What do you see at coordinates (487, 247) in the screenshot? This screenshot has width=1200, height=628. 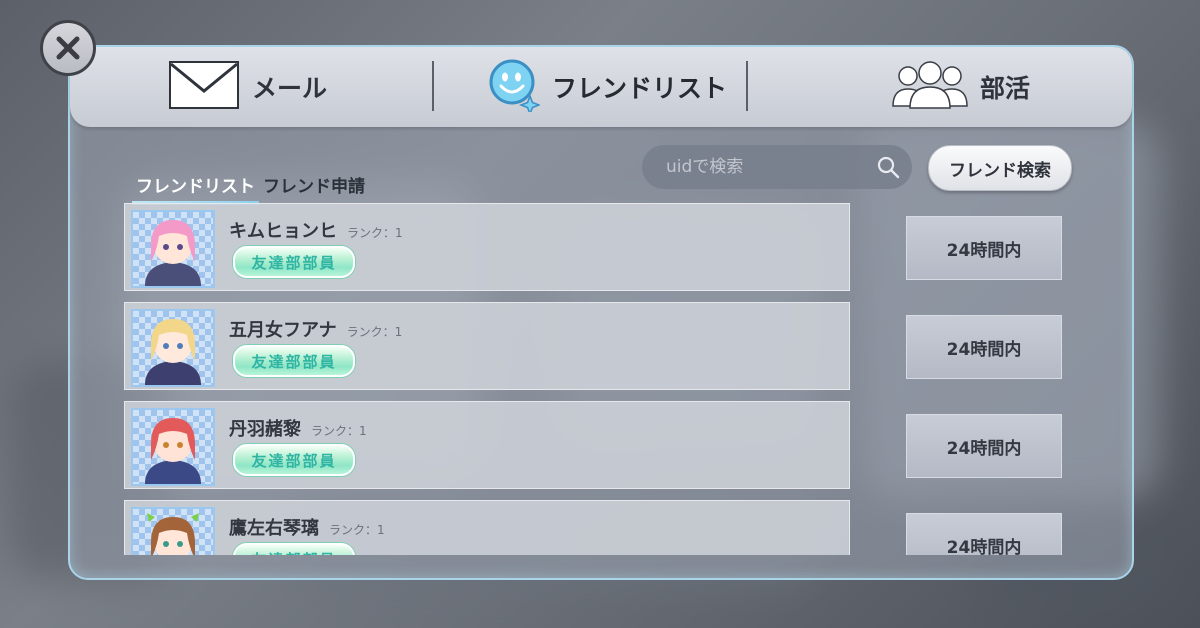 I see `friend-card: キムヒョンヒ ランク：1 友達部部員` at bounding box center [487, 247].